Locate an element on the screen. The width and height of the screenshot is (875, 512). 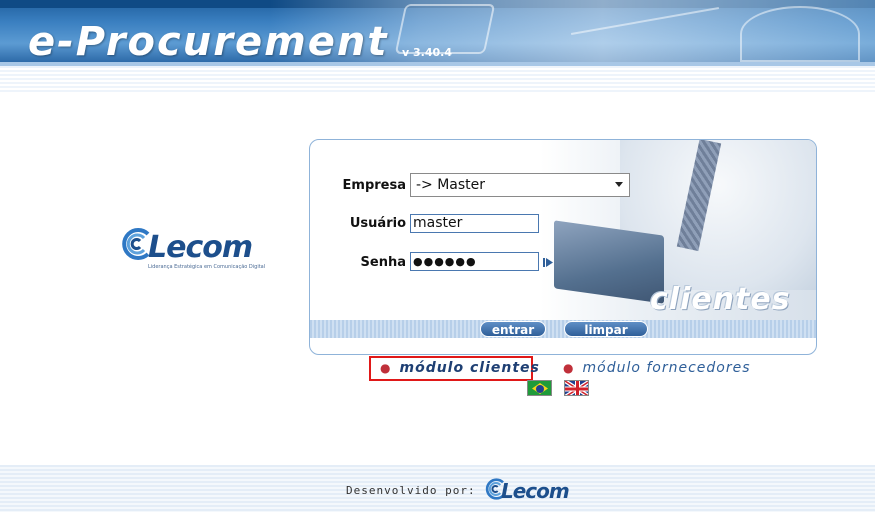
usuario-label: Usuário is located at coordinates (377, 223).